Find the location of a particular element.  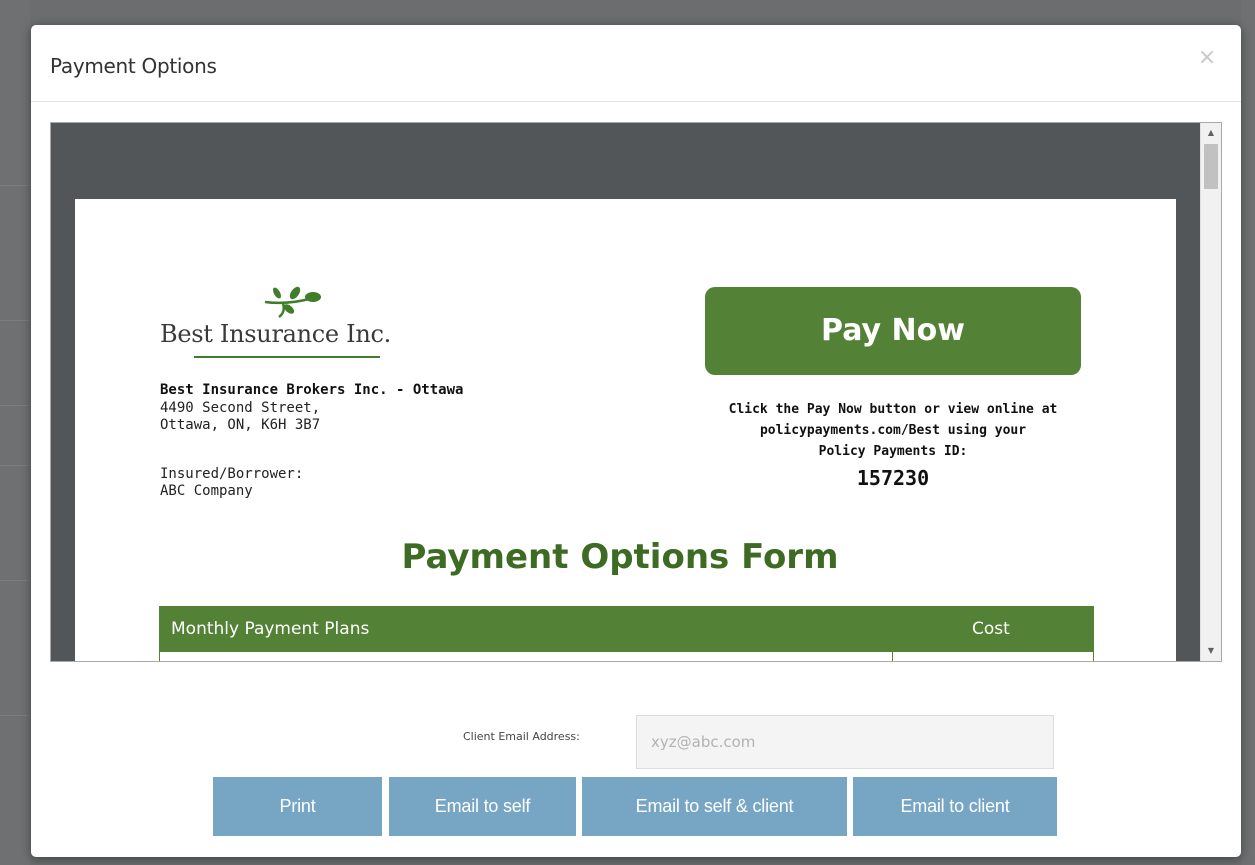

close-icon: × is located at coordinates (1207, 58).